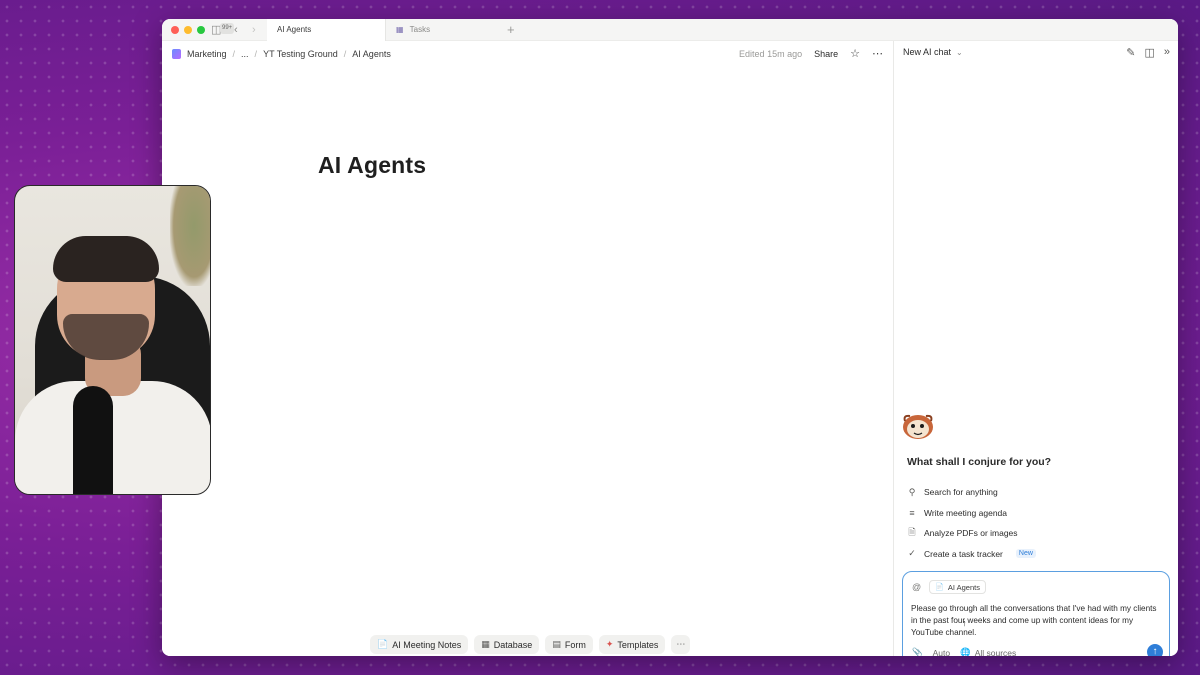 The height and width of the screenshot is (675, 1200). Describe the element at coordinates (326, 30) in the screenshot. I see `tab-ai-agents: AI Agents` at that location.